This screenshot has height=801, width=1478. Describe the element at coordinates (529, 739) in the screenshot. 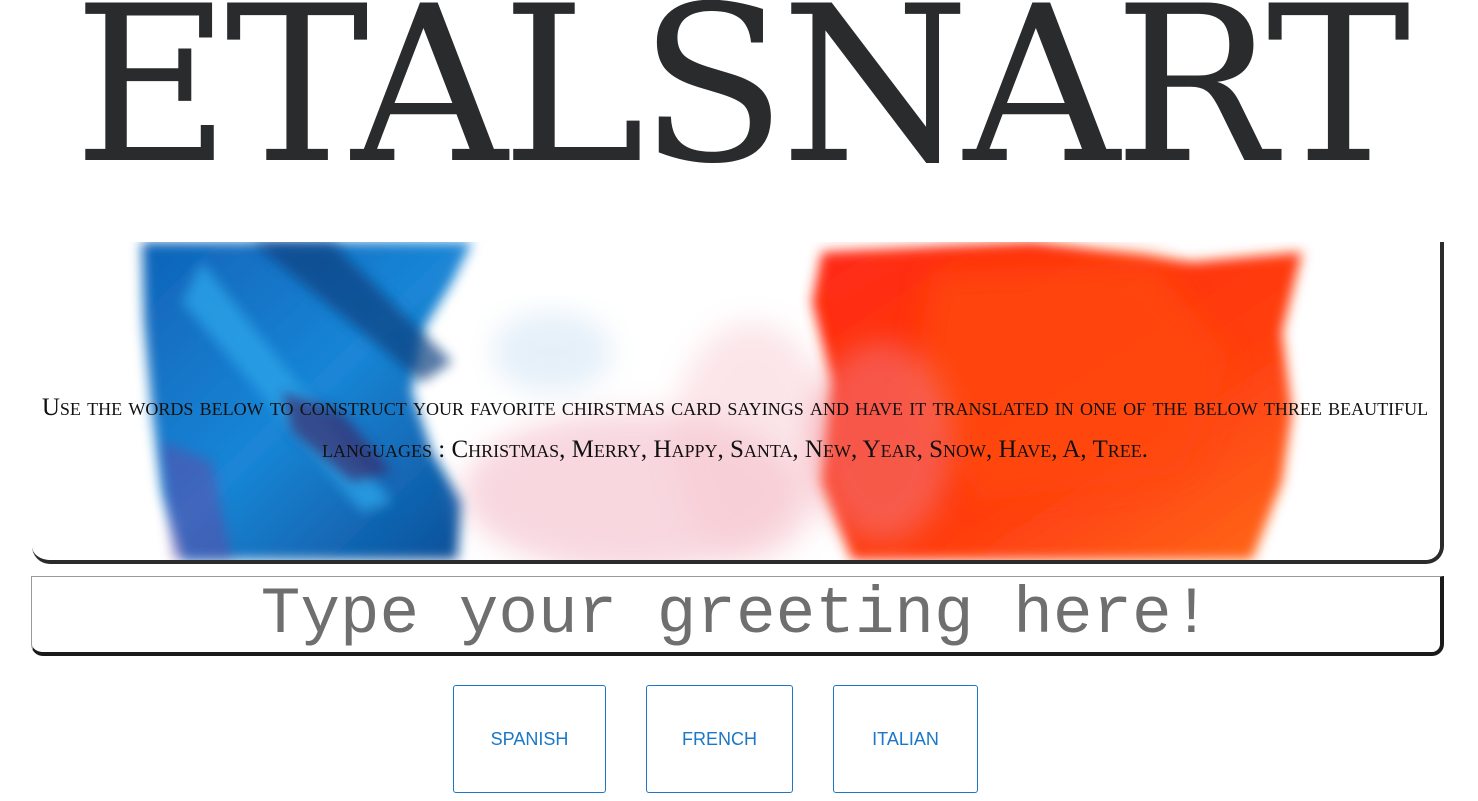

I see `spanish-button: SPANISH` at that location.